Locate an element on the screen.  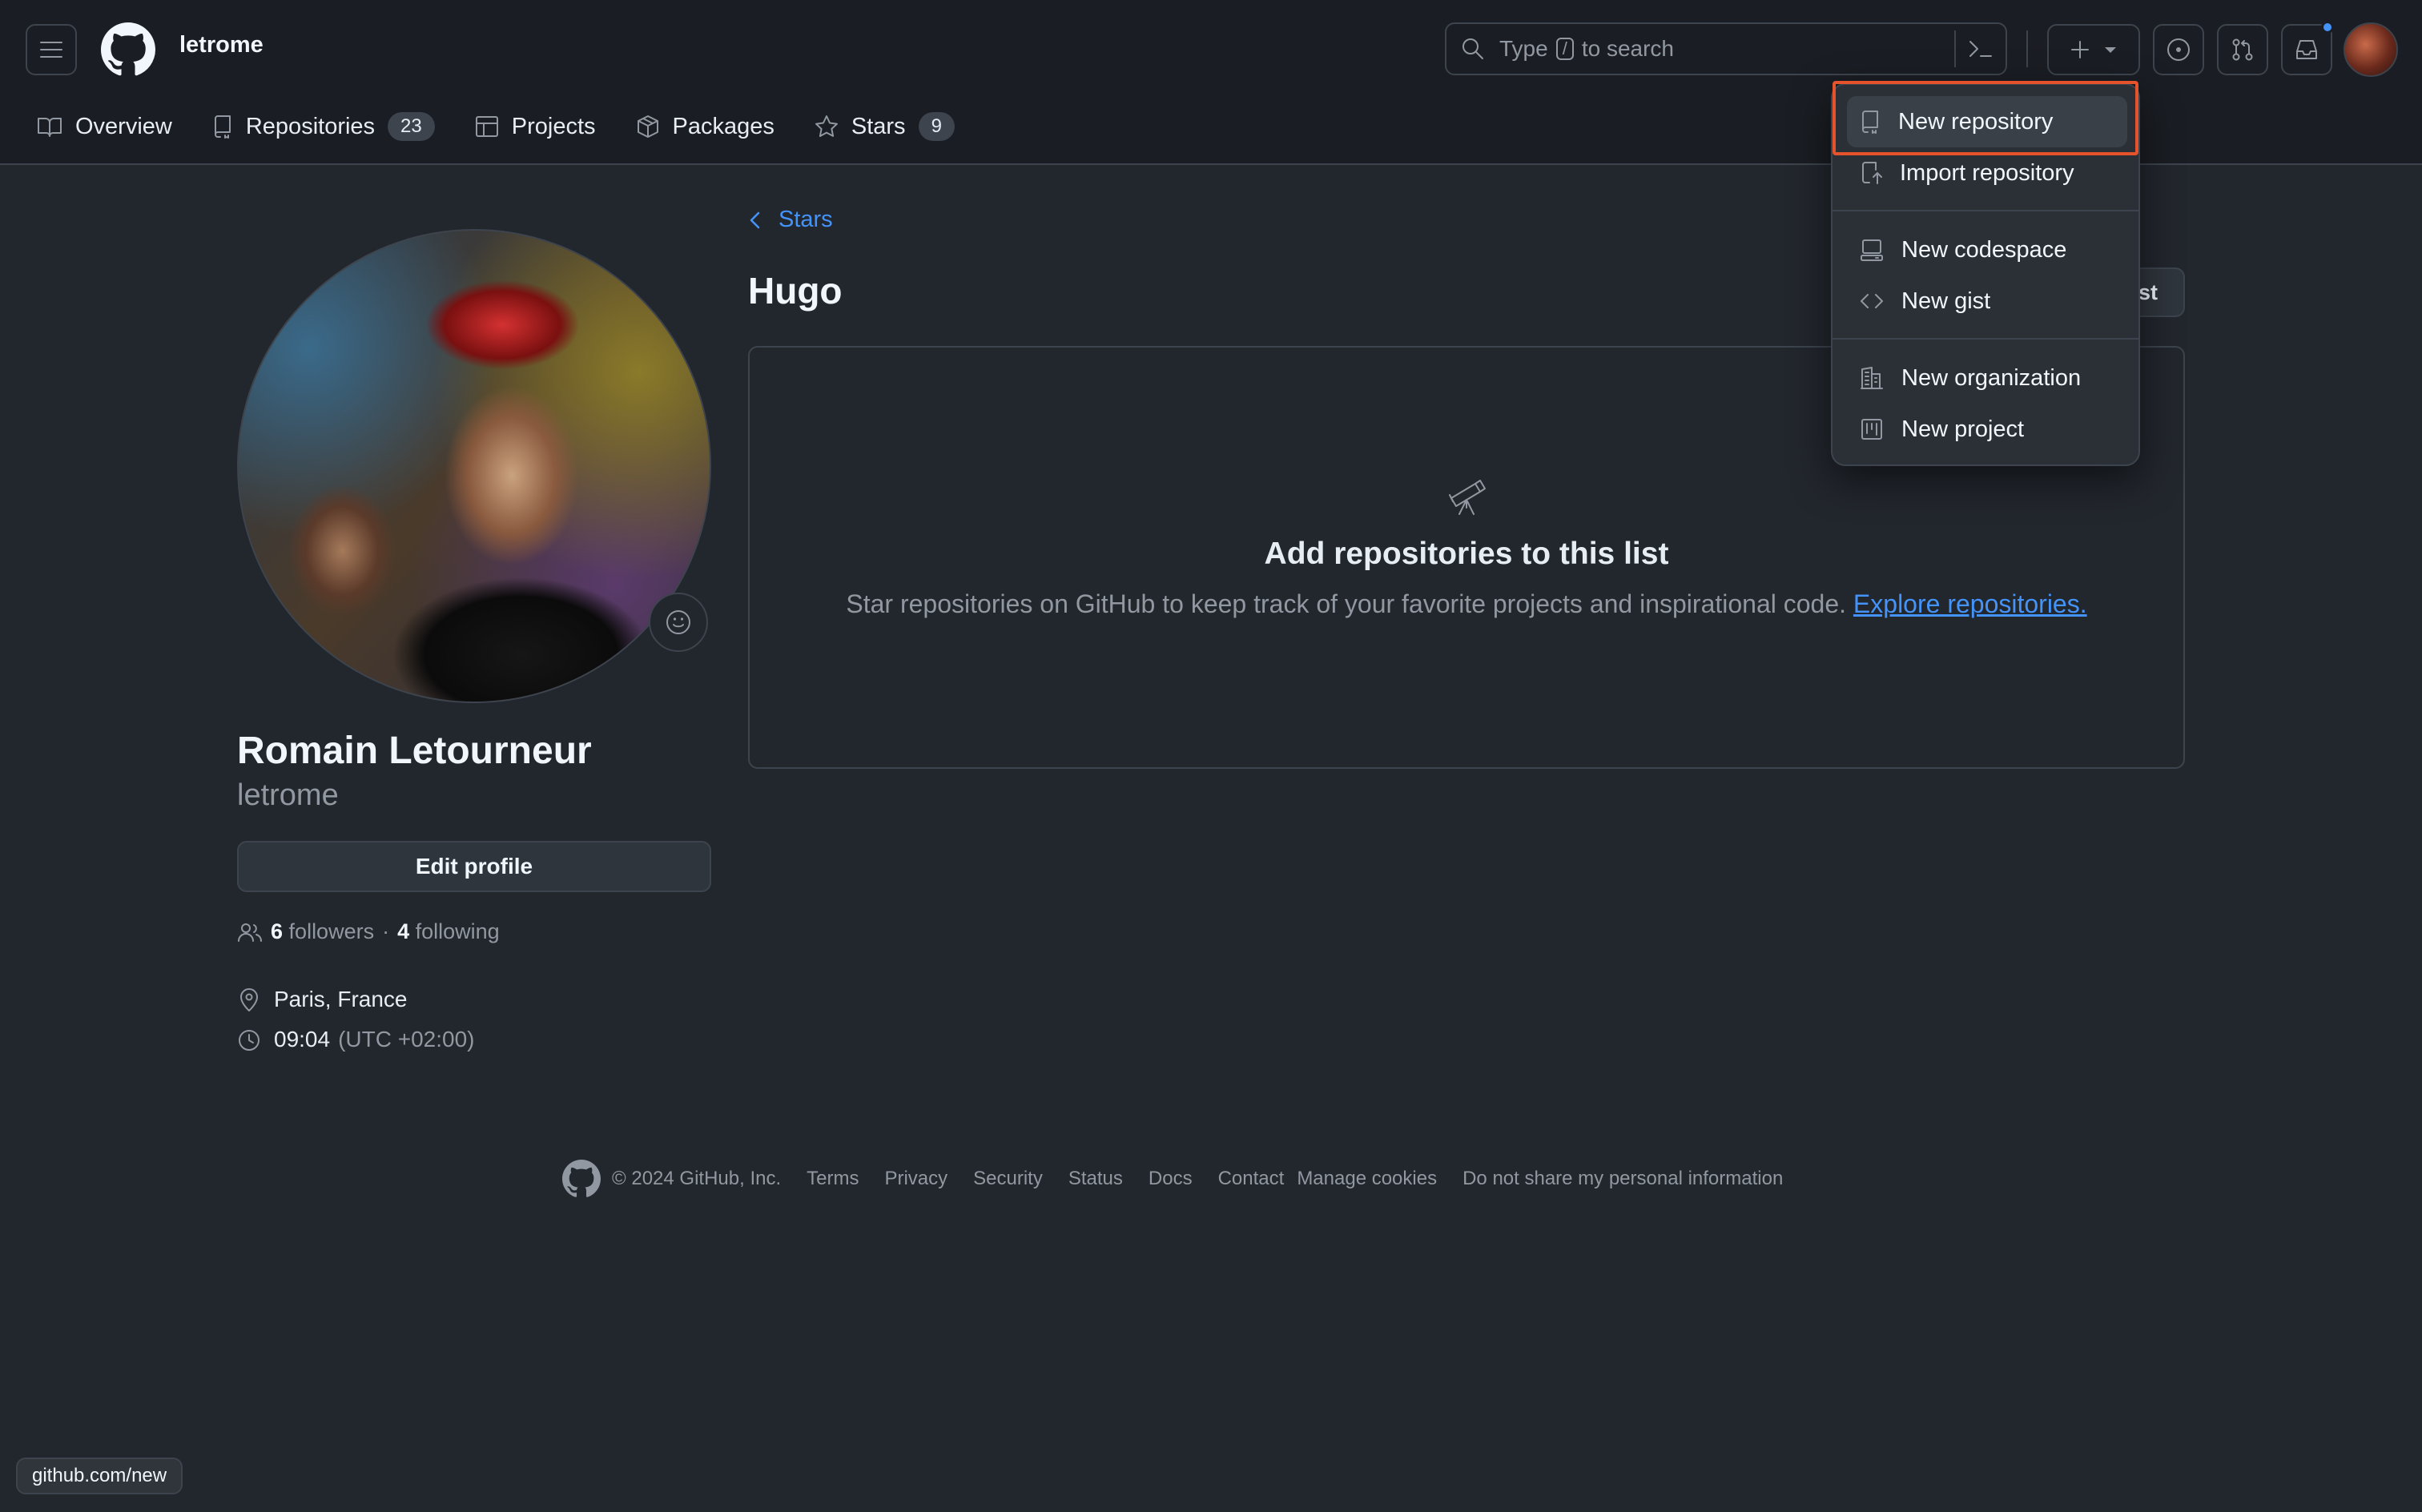
git-pull-request-icon is located at coordinates (2242, 49).